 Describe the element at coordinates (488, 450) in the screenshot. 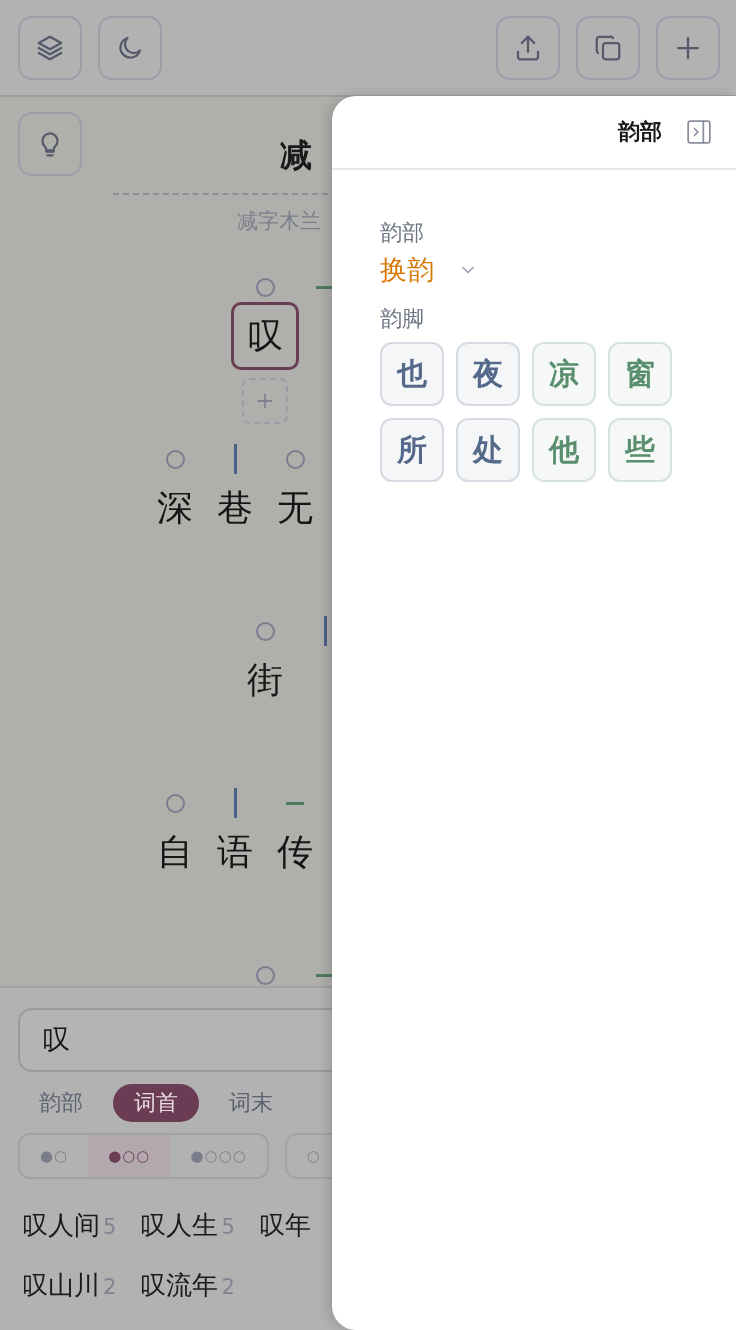

I see `rhyme-character: 处` at that location.